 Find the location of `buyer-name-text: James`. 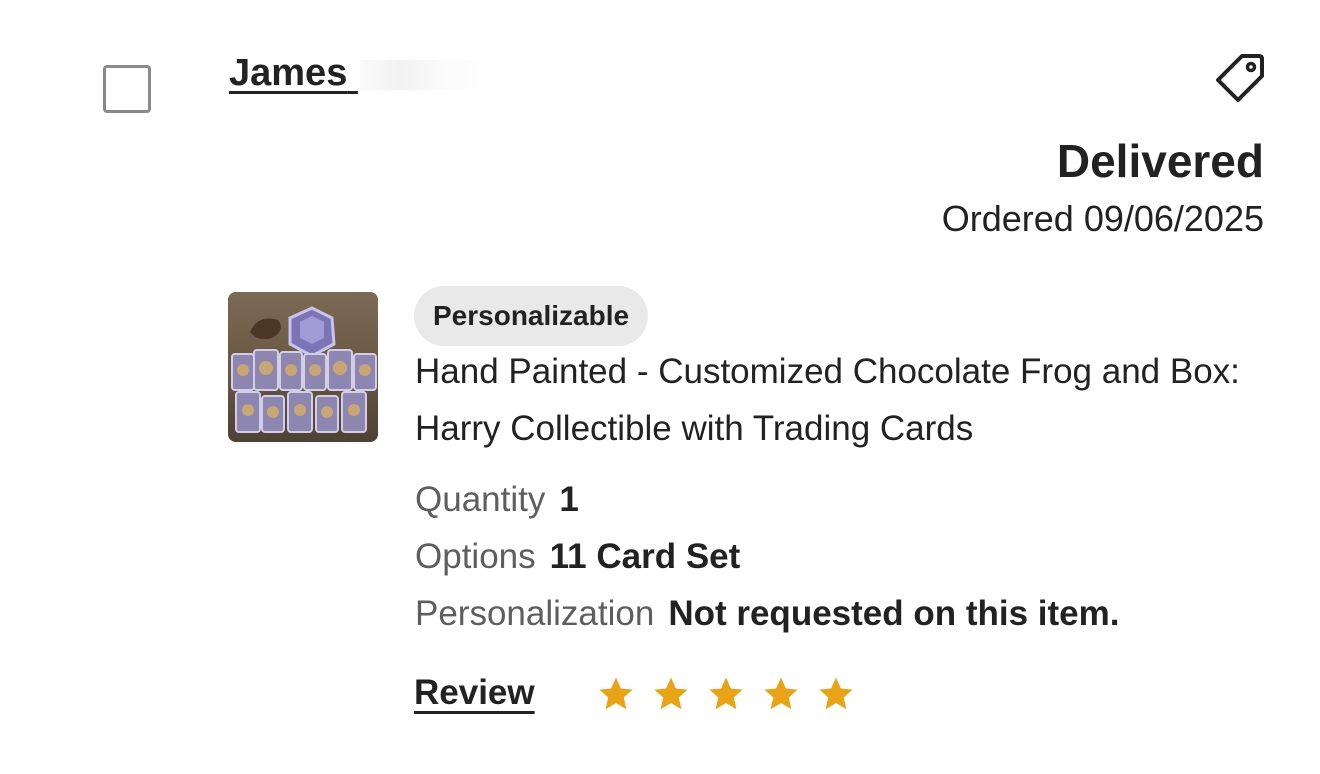

buyer-name-text: James is located at coordinates (288, 73).